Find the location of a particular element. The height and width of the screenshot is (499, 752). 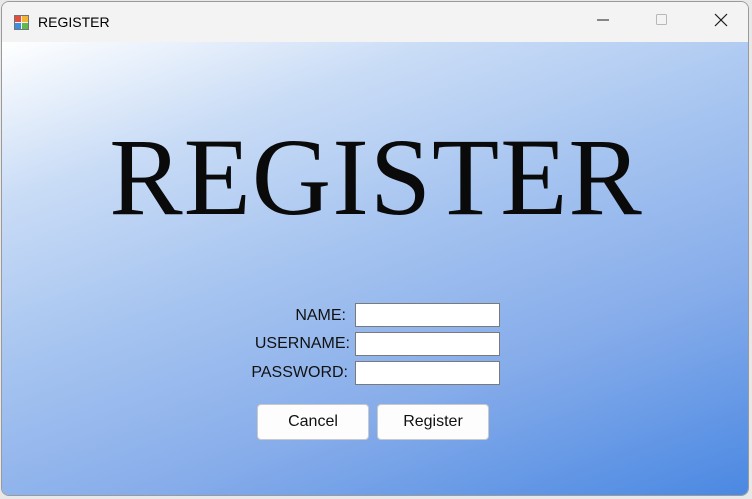

name-label: NAME: is located at coordinates (320, 315).